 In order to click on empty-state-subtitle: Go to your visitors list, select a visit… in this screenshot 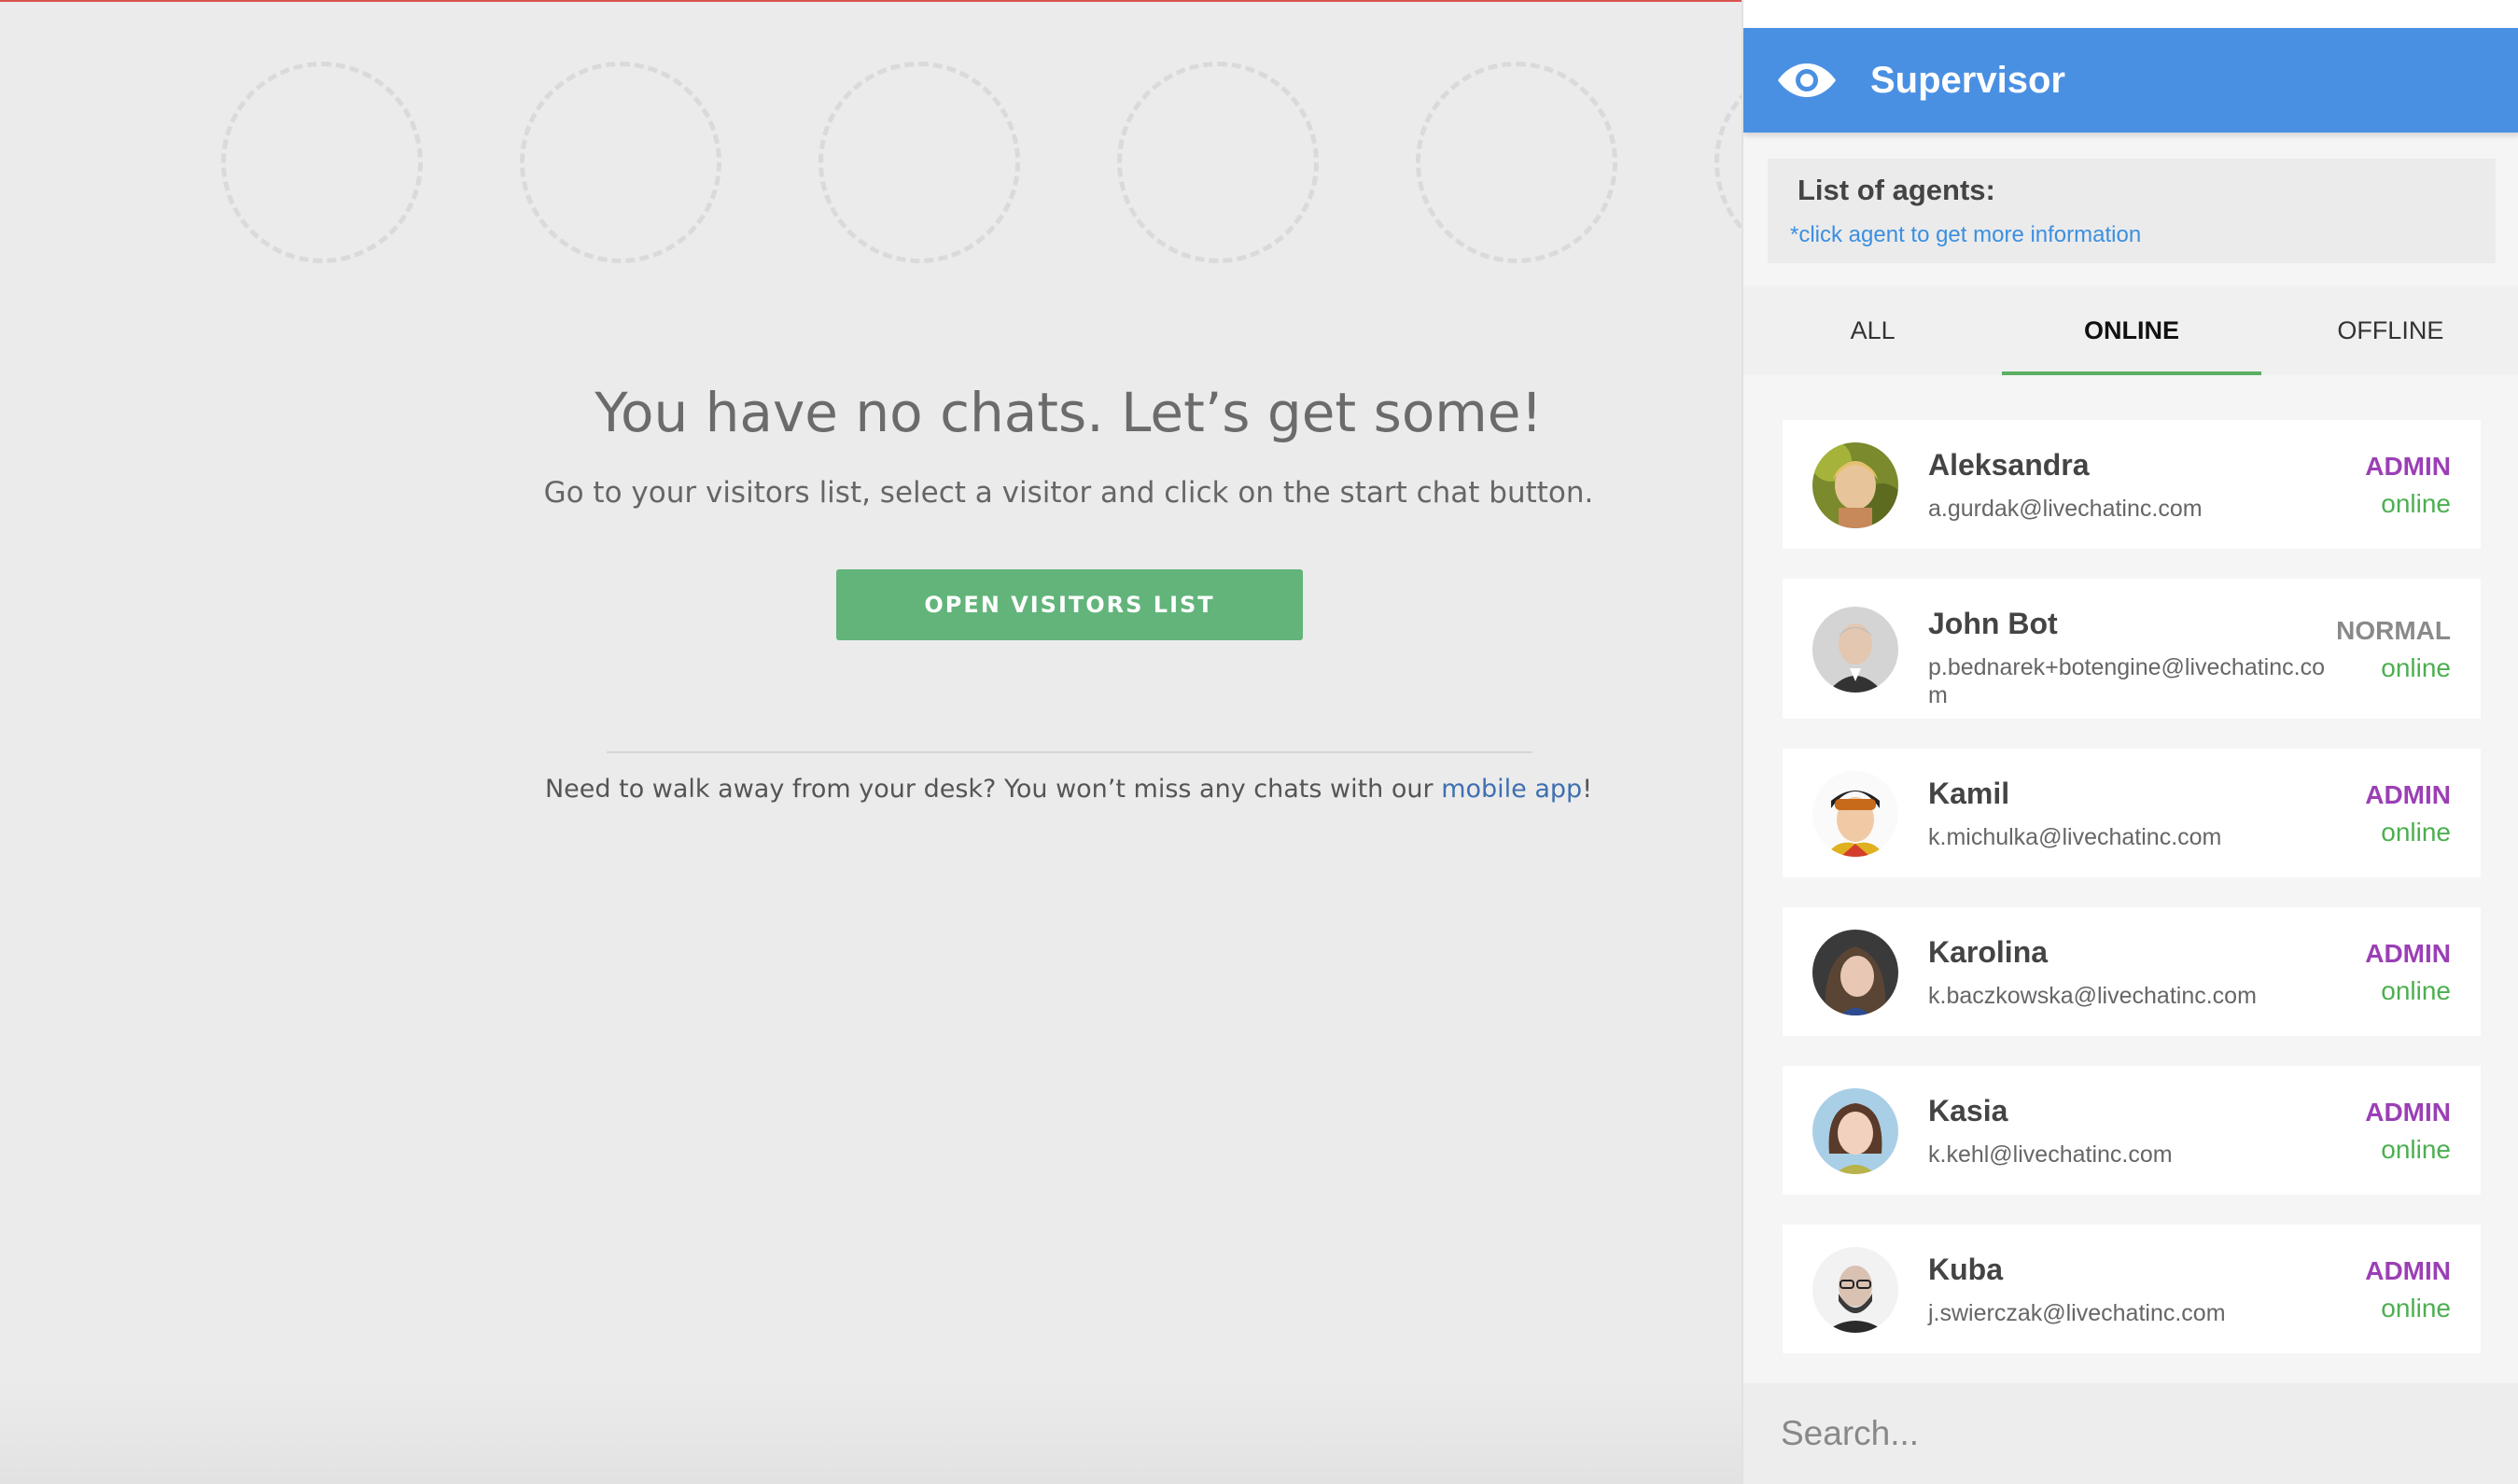, I will do `click(1068, 493)`.